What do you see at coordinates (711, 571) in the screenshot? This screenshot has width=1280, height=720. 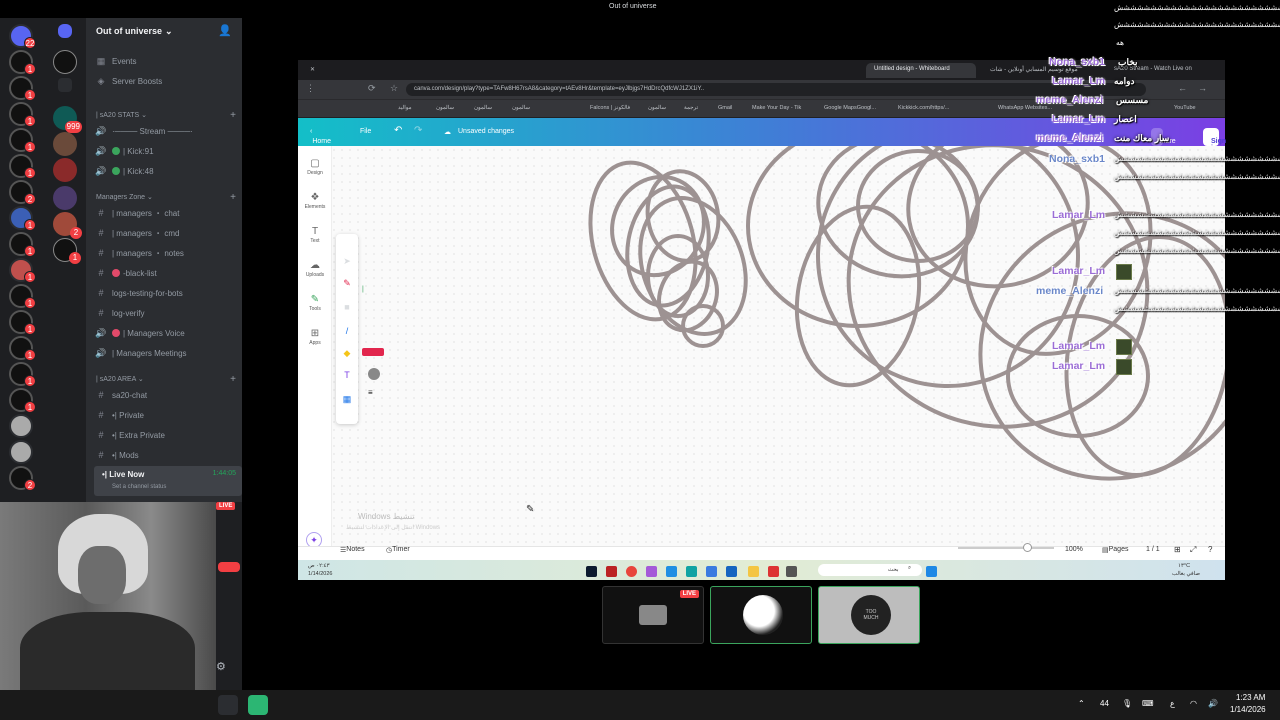 I see `edge-icon` at bounding box center [711, 571].